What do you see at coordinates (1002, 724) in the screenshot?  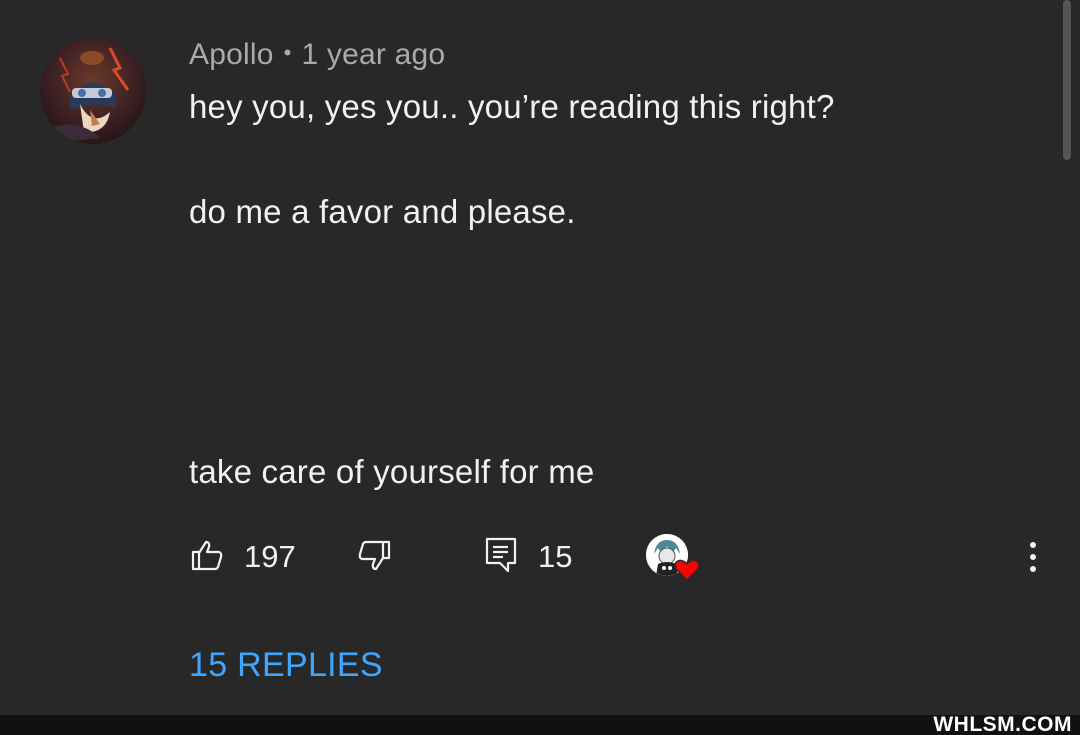 I see `watermark: WHLSM.COM` at bounding box center [1002, 724].